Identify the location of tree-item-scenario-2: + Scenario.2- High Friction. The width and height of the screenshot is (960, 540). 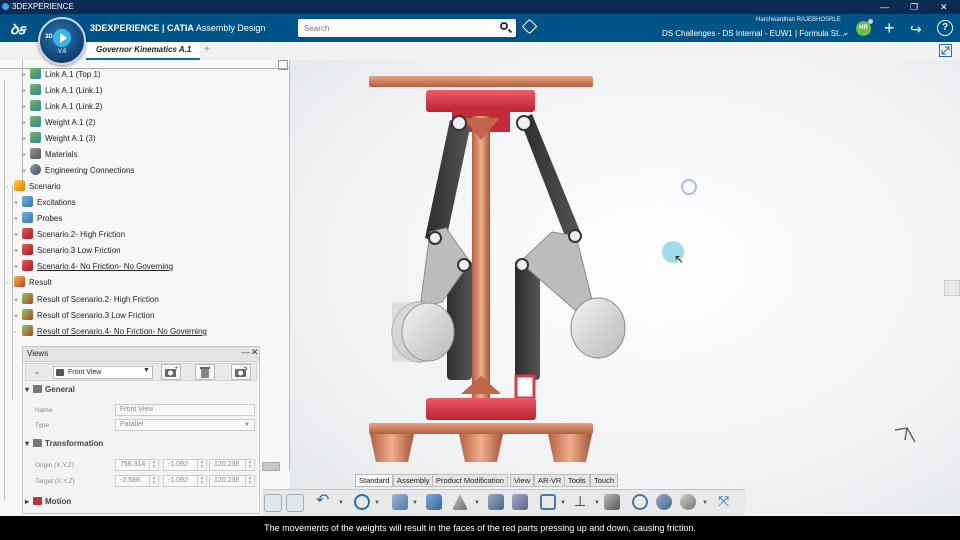
(69, 235).